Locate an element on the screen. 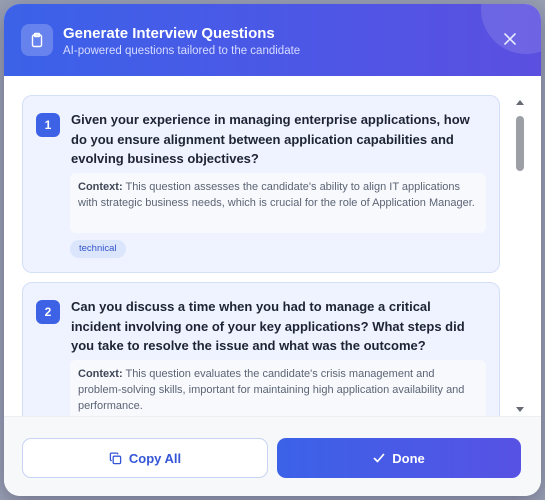 The width and height of the screenshot is (545, 500). modal-title: Generate Interview Questions is located at coordinates (169, 33).